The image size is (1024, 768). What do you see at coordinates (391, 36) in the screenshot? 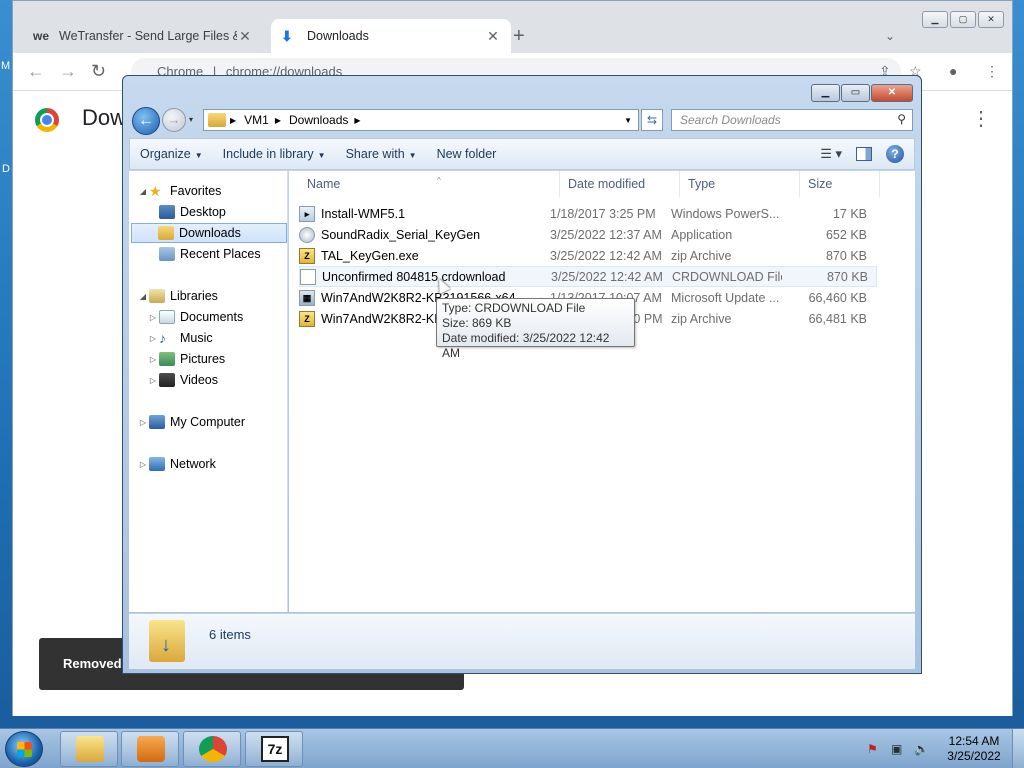
I see `tab-downloads: ⬇ Downloads ✕` at bounding box center [391, 36].